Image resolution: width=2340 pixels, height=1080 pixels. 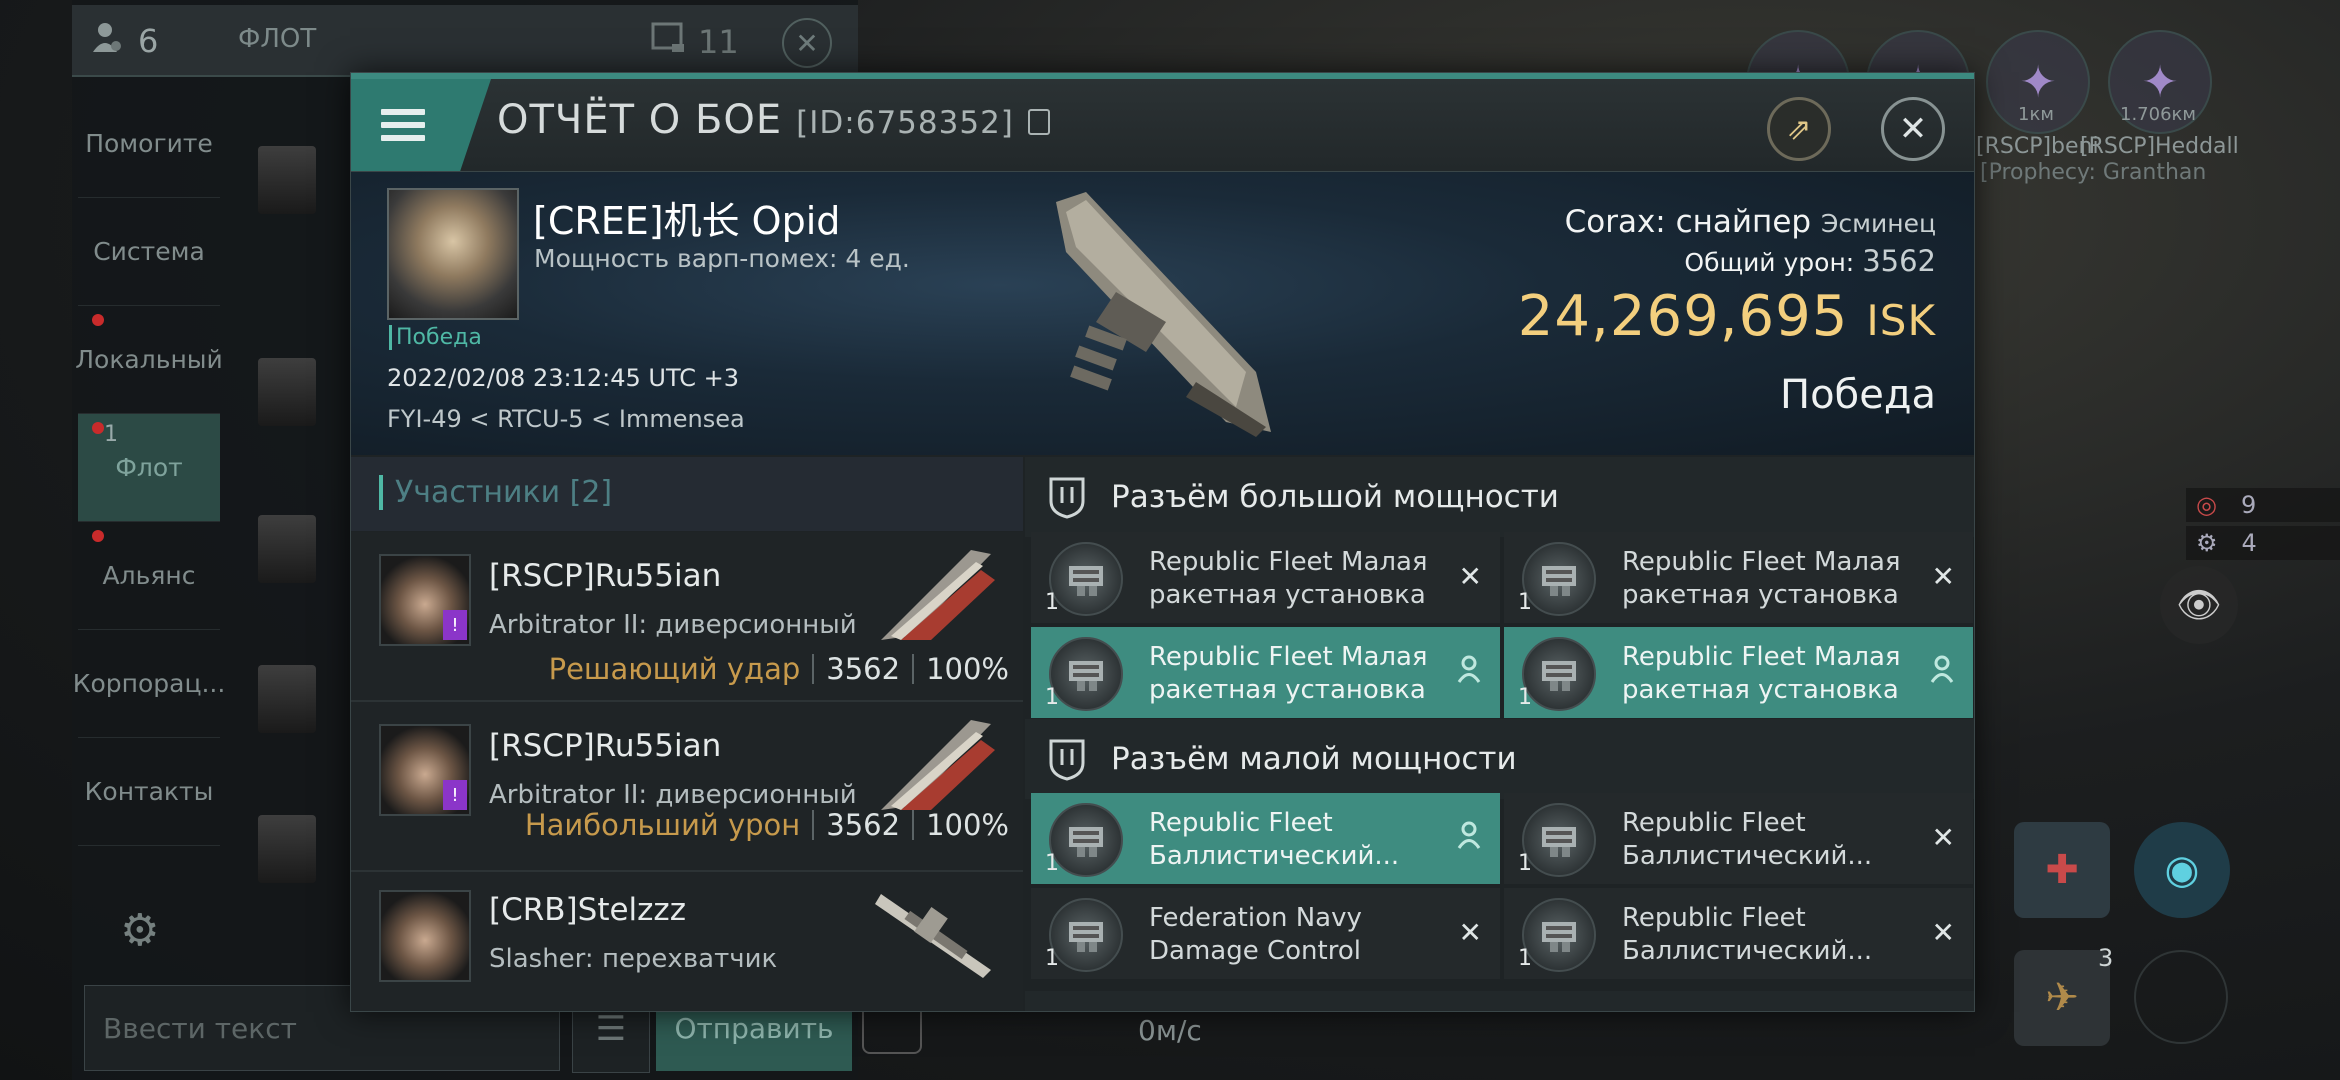 What do you see at coordinates (2207, 543) in the screenshot?
I see `drone-icon: ⚙` at bounding box center [2207, 543].